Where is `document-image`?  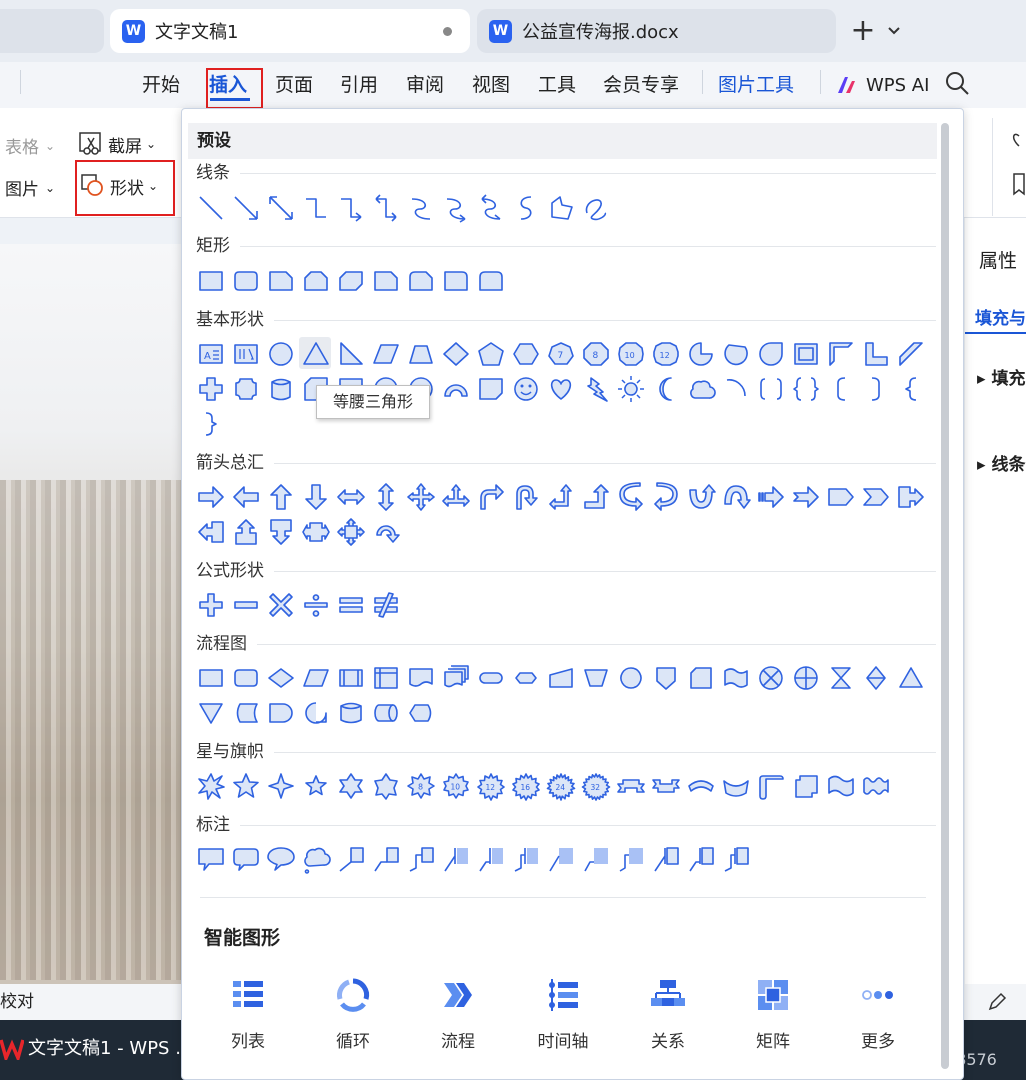 document-image is located at coordinates (91, 730).